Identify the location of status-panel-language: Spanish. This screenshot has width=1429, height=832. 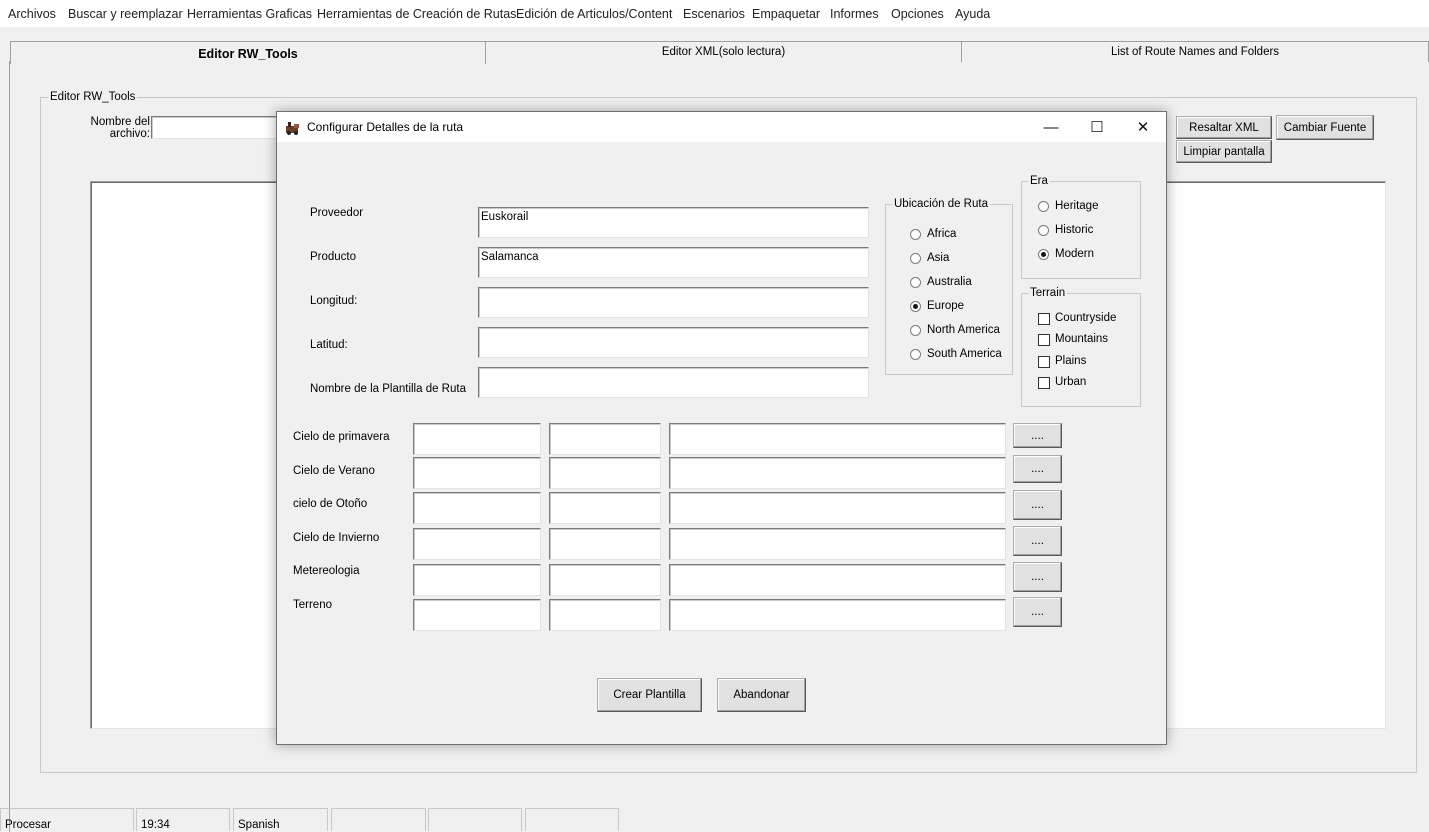
(280, 819).